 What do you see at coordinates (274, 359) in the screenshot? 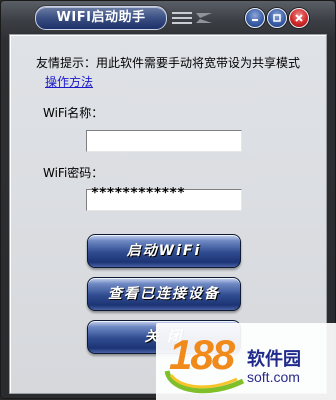
I see `watermark-site-name: 软件园` at bounding box center [274, 359].